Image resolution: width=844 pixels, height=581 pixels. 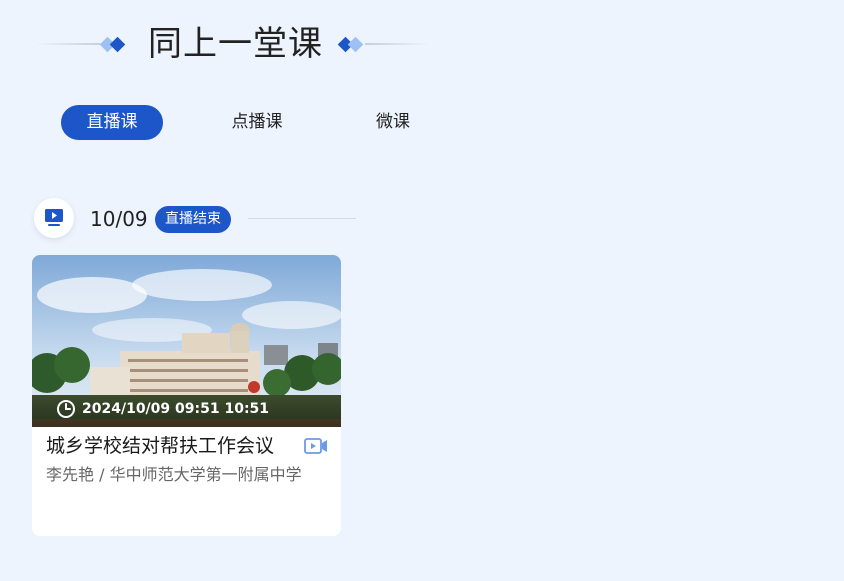 I want to click on video-icon, so click(x=316, y=446).